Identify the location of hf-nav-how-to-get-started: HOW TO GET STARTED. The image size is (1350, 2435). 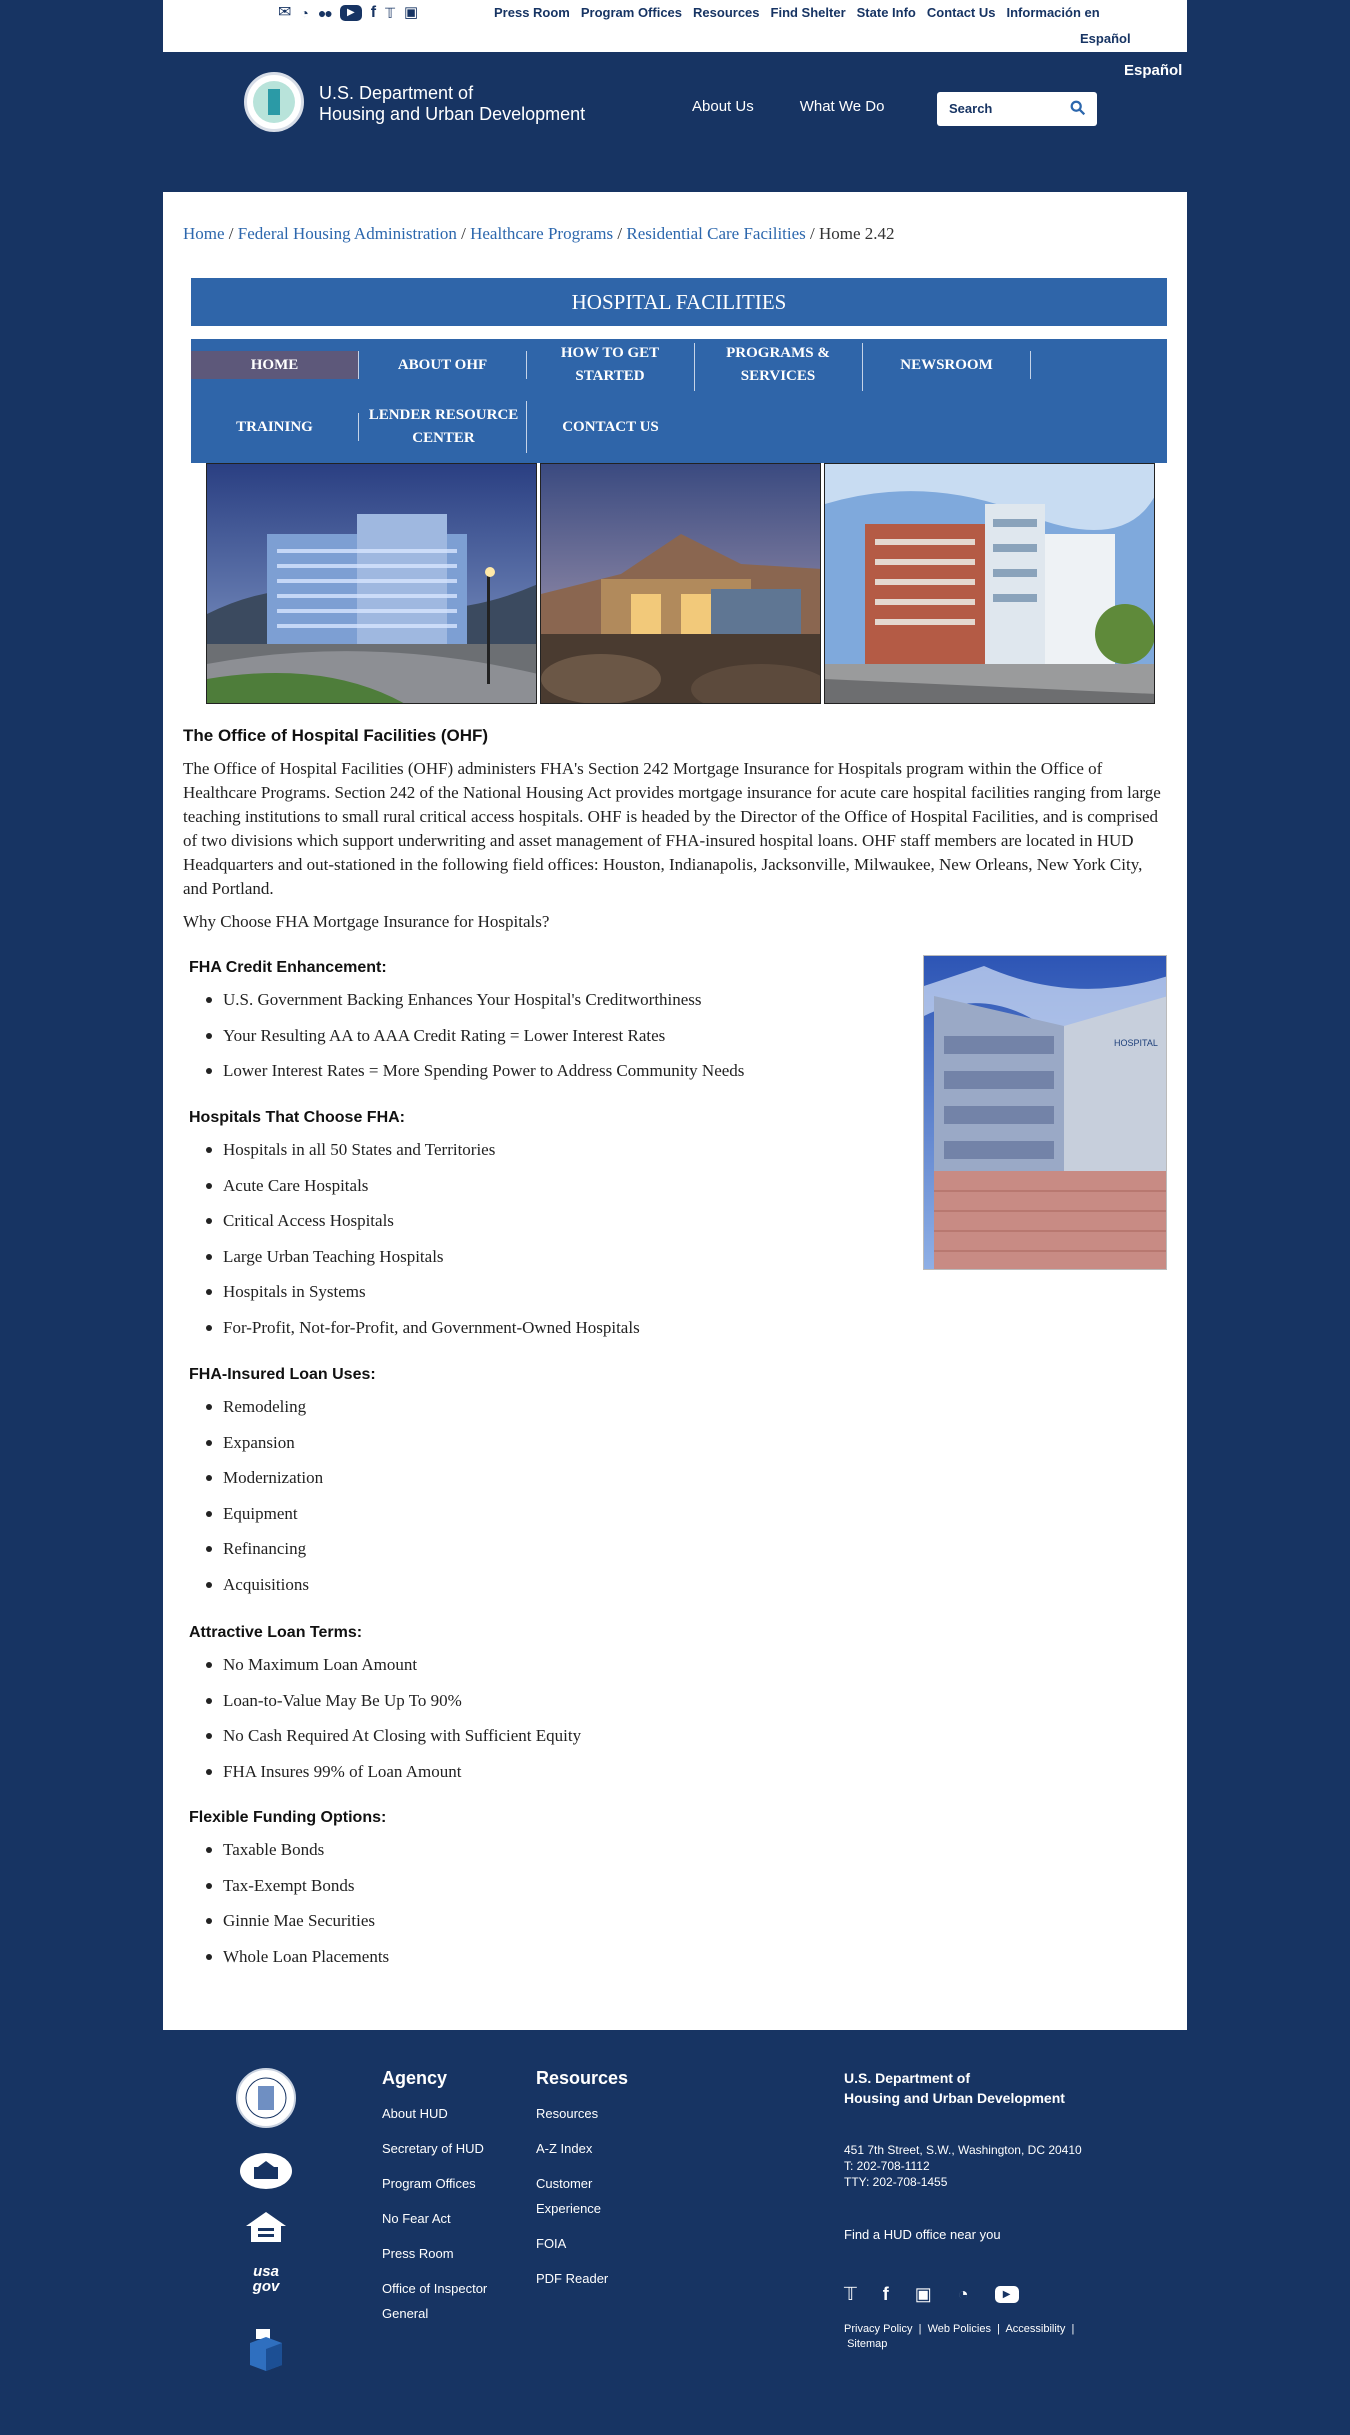
(610, 365).